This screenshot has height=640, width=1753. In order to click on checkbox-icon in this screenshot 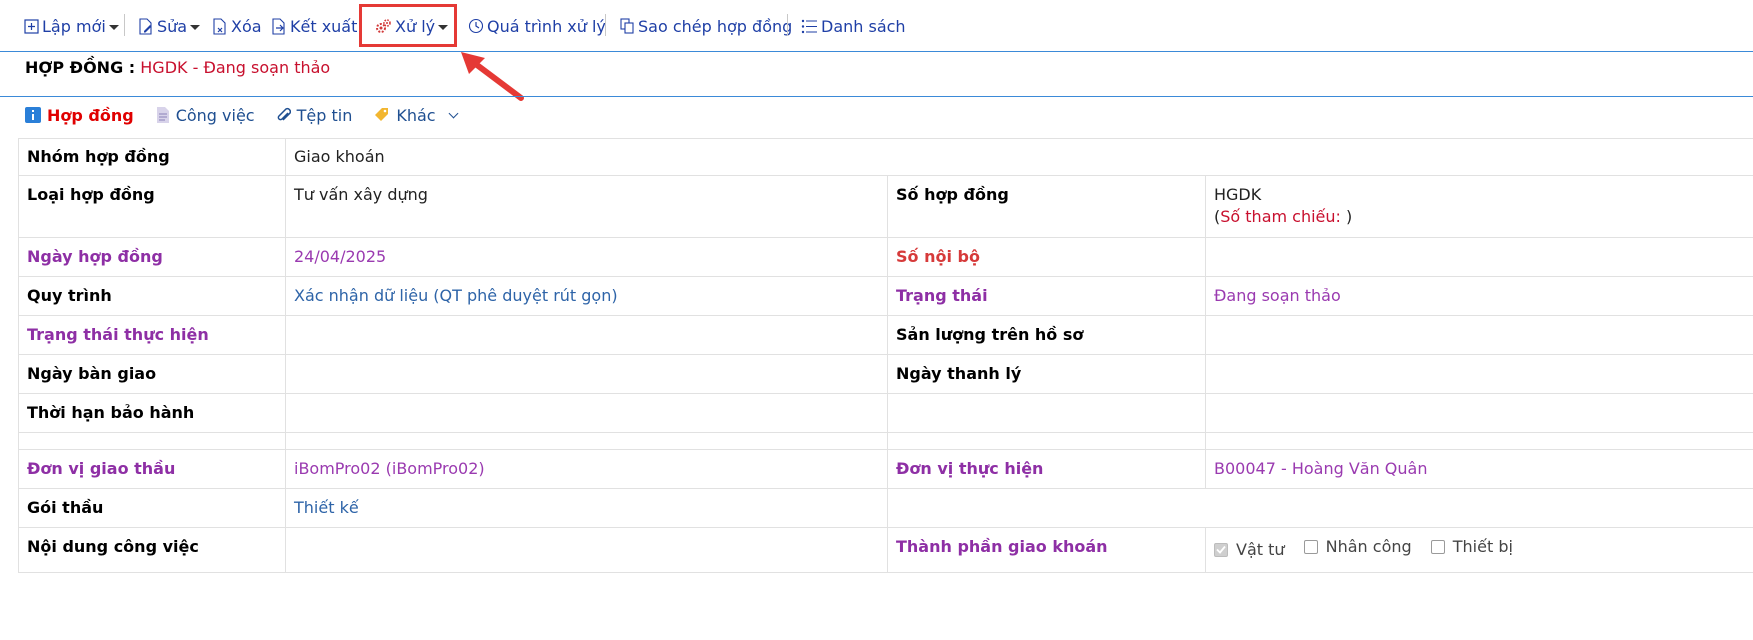, I will do `click(1310, 547)`.